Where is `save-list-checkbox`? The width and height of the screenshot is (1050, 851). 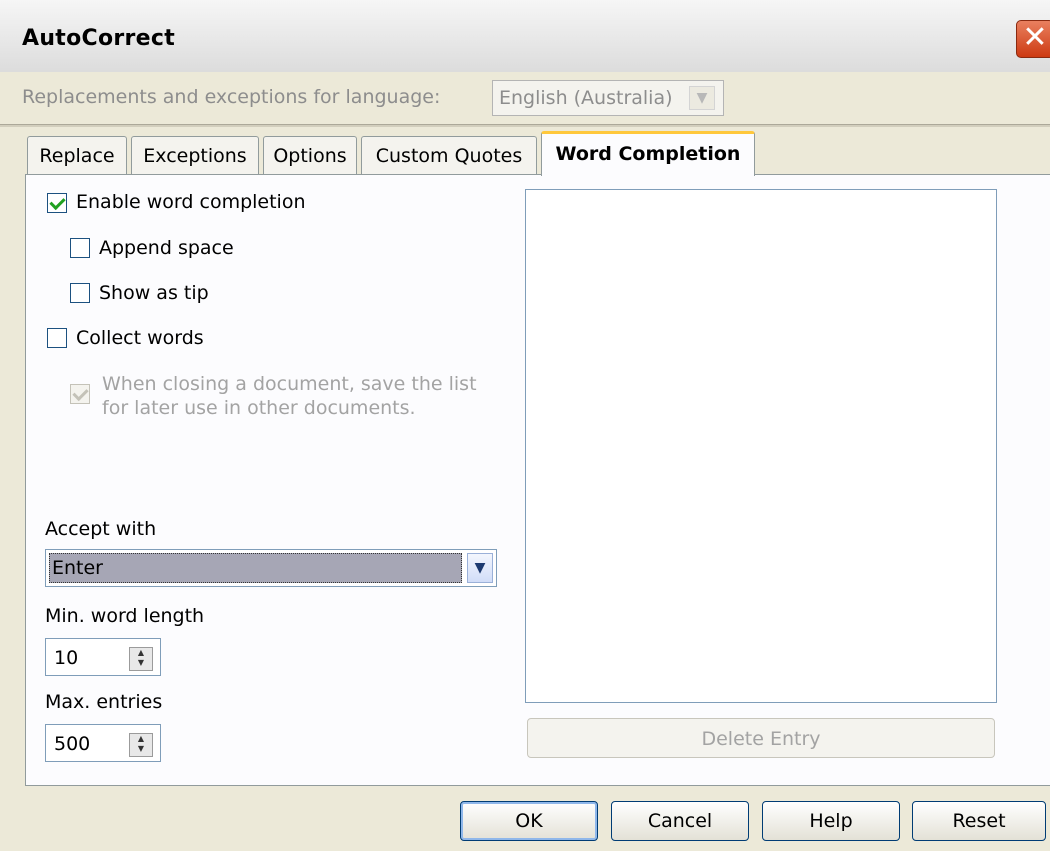 save-list-checkbox is located at coordinates (80, 394).